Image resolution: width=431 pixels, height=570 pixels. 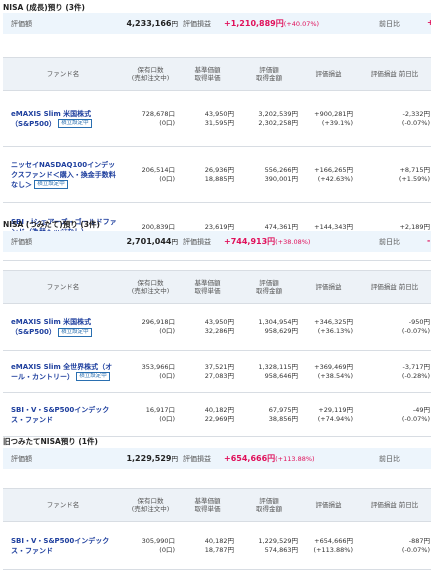 I want to click on prev-day-cell: -950円 (-0.07%), so click(x=393, y=327).